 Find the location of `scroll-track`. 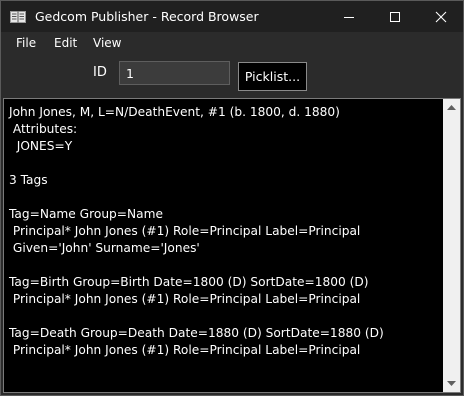

scroll-track is located at coordinates (451, 245).